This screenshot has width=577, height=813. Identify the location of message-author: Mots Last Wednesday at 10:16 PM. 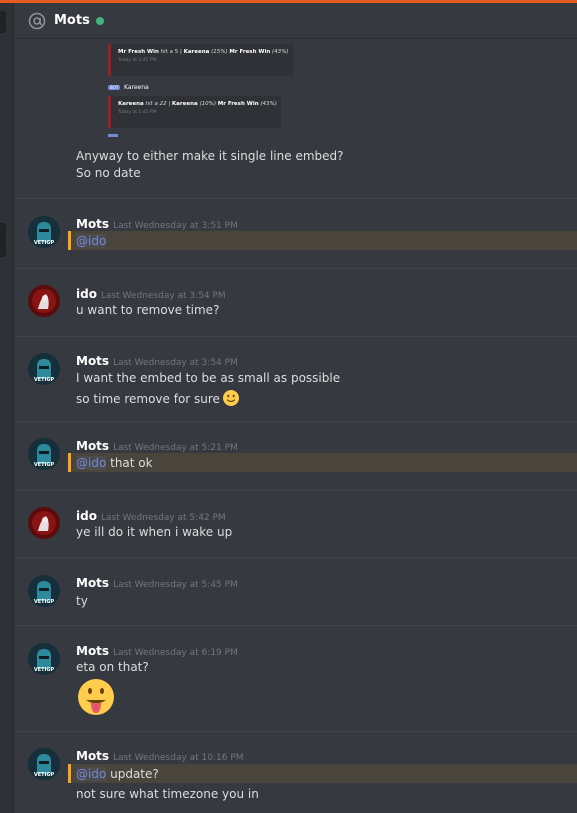
(160, 756).